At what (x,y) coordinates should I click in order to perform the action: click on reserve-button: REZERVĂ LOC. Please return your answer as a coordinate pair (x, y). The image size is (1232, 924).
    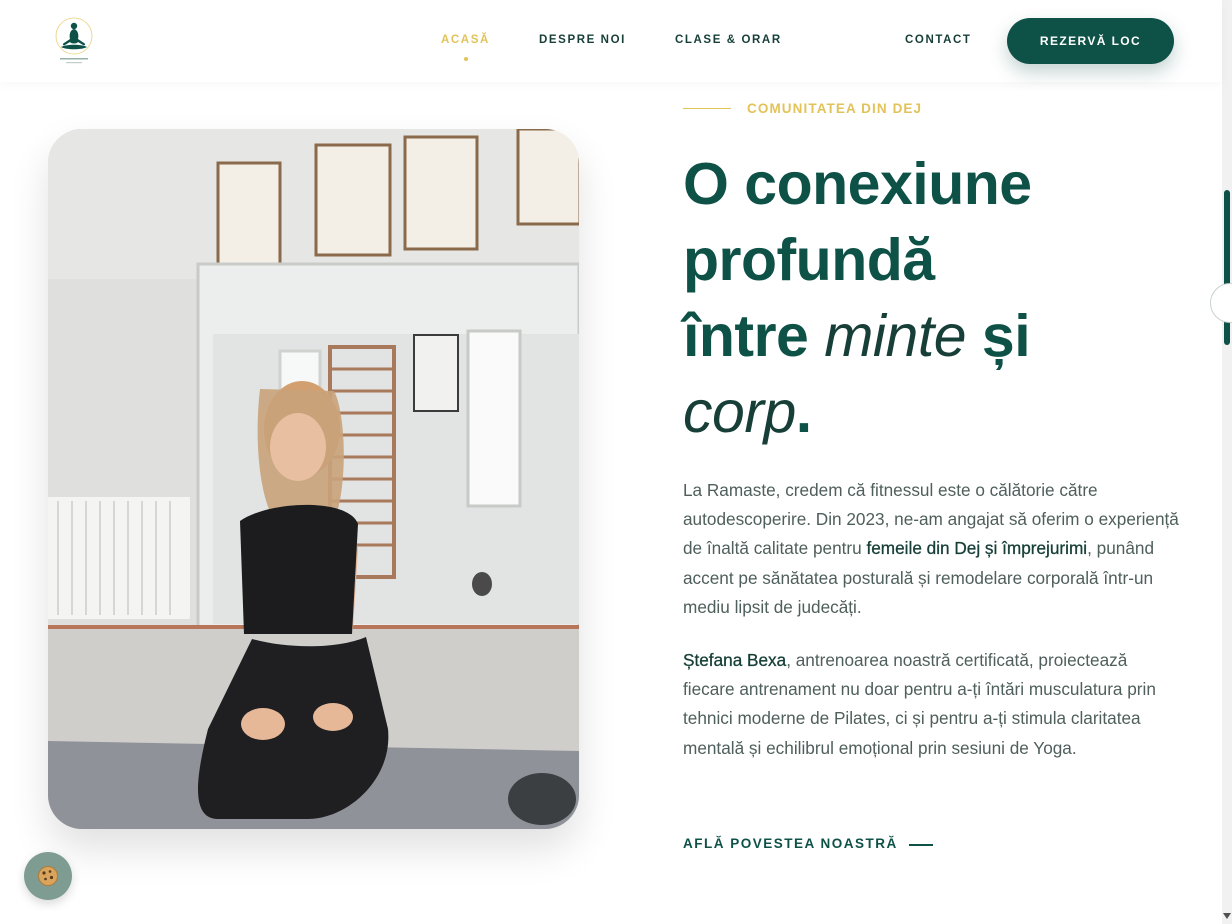
    Looking at the image, I should click on (1090, 41).